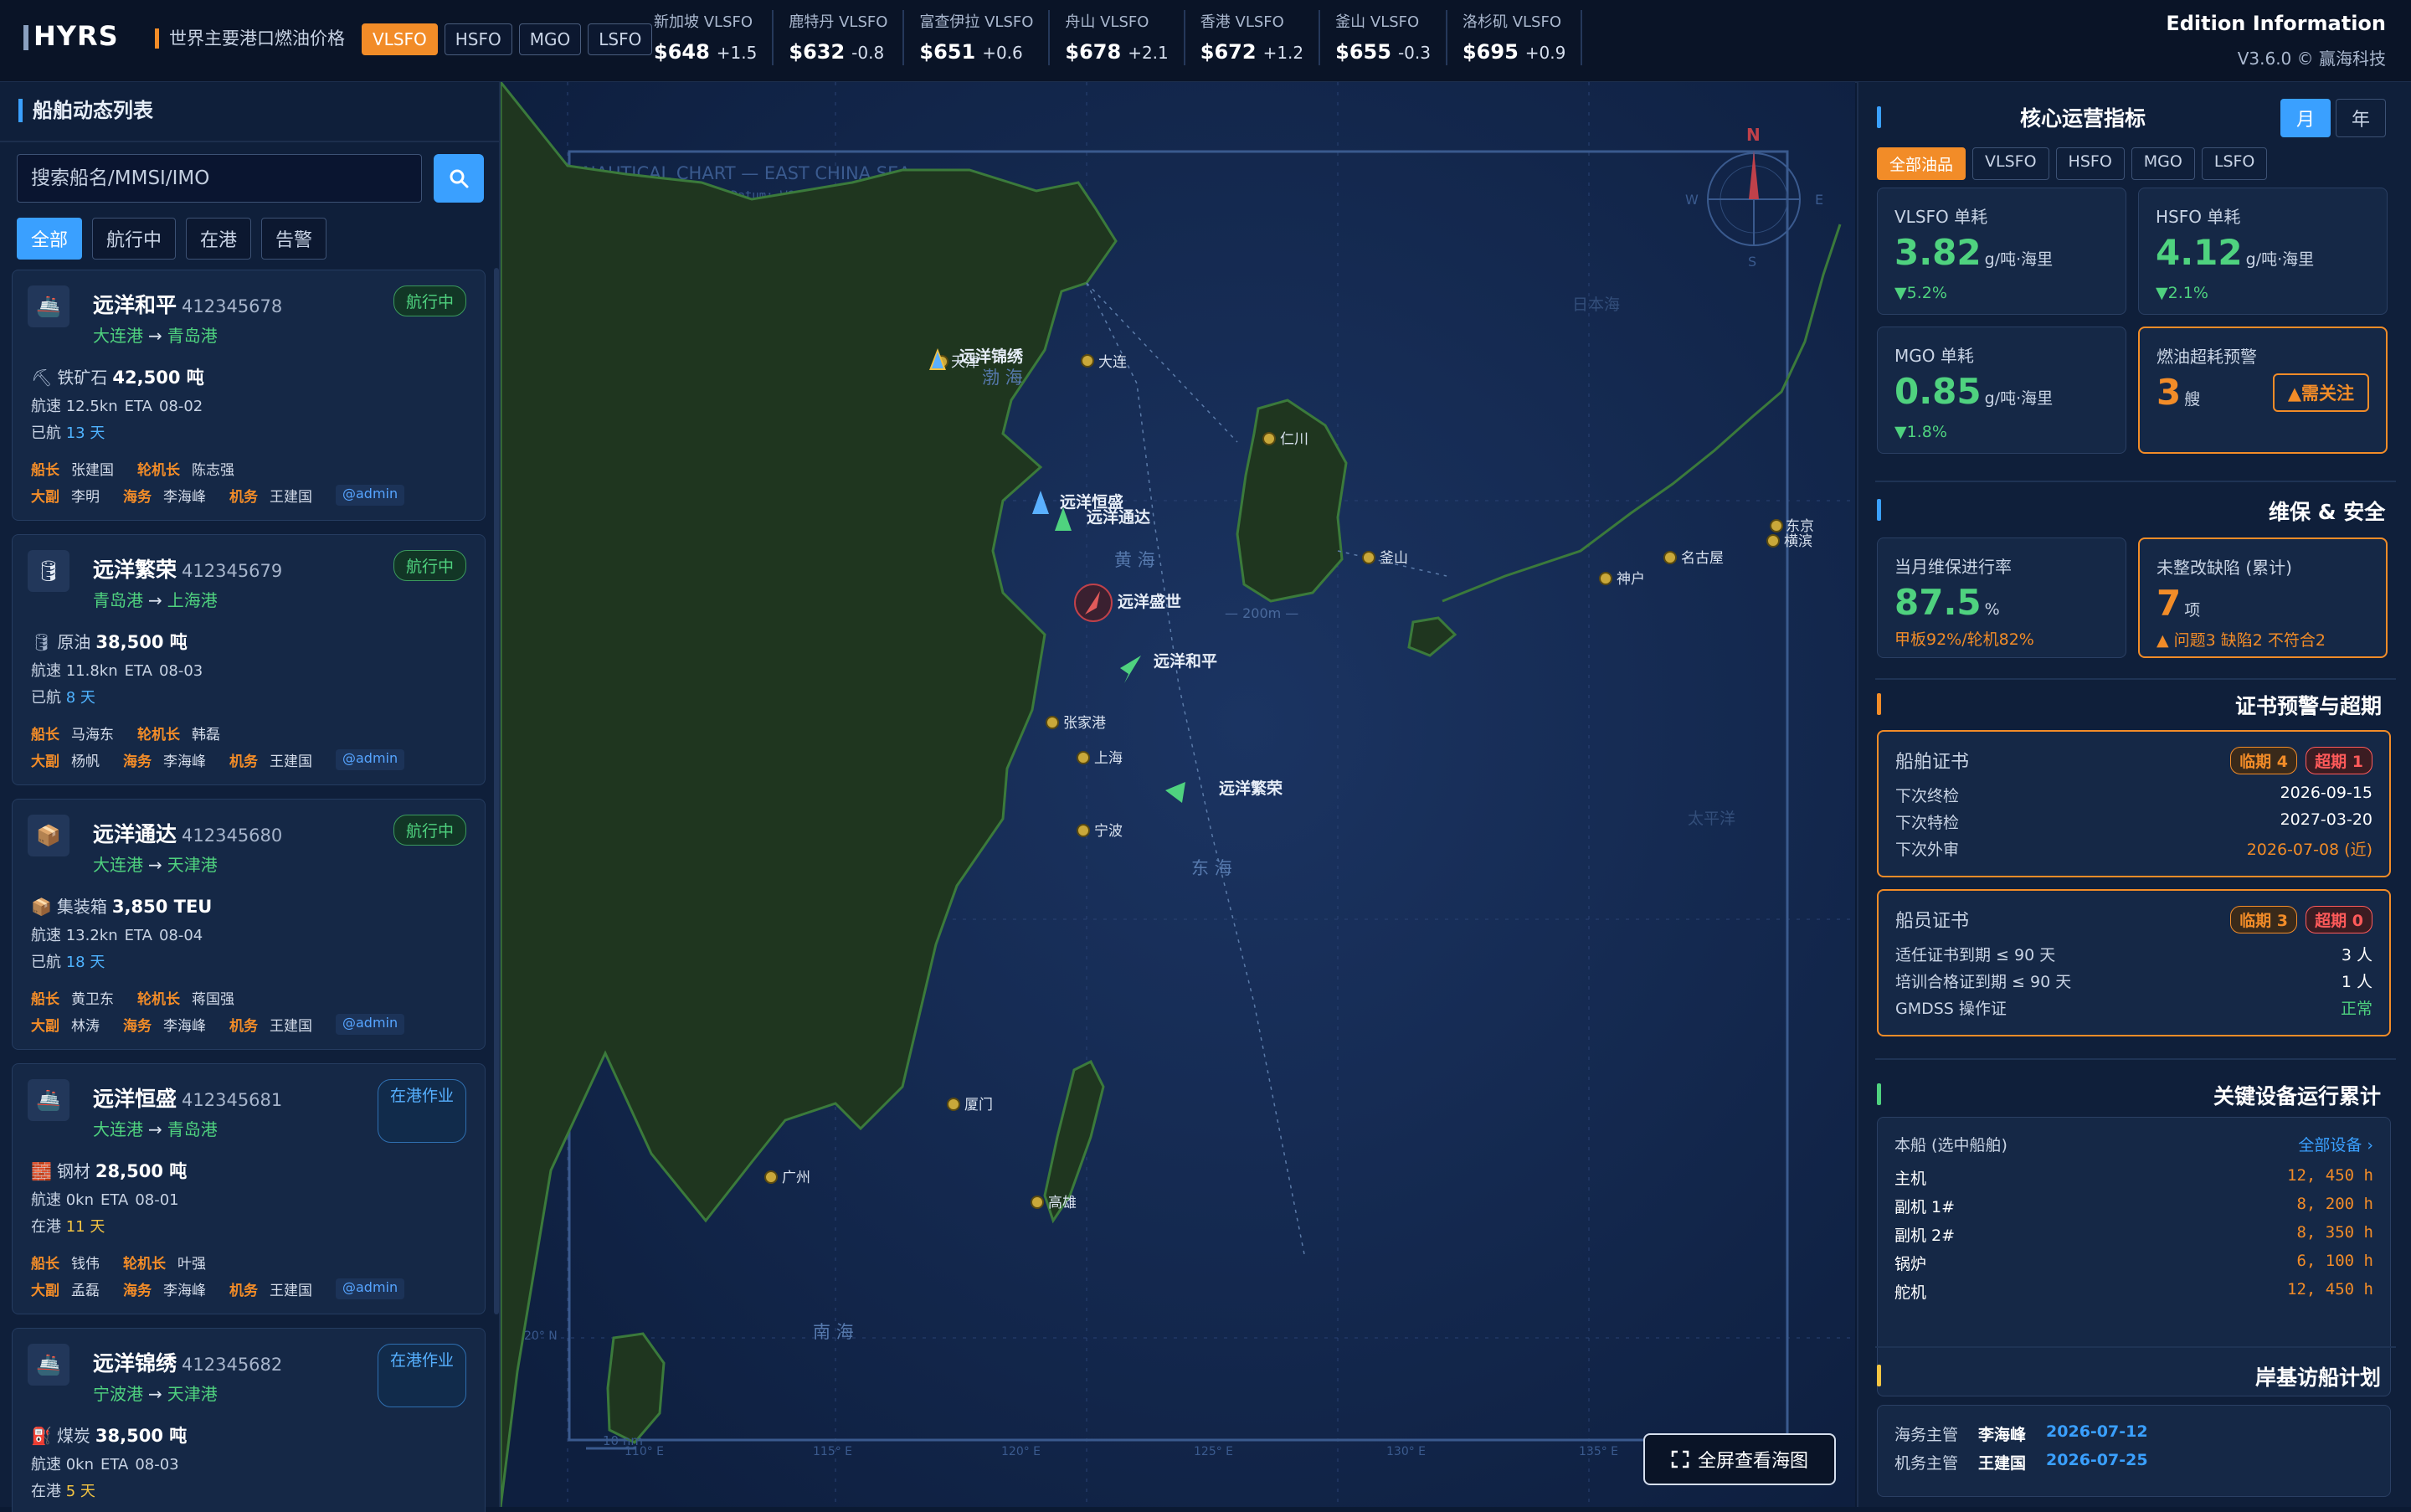 This screenshot has height=1512, width=2411. Describe the element at coordinates (991, 357) in the screenshot. I see `svg-text: 远洋锦绣` at that location.